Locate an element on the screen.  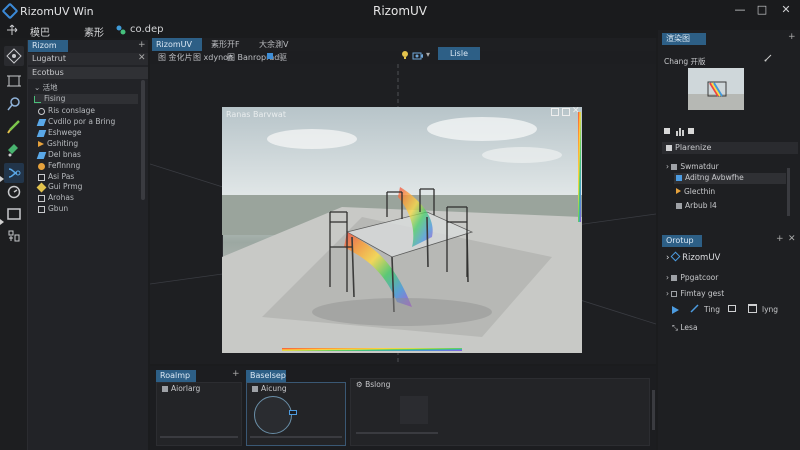
select-tool-icon is located at coordinates (14, 56).